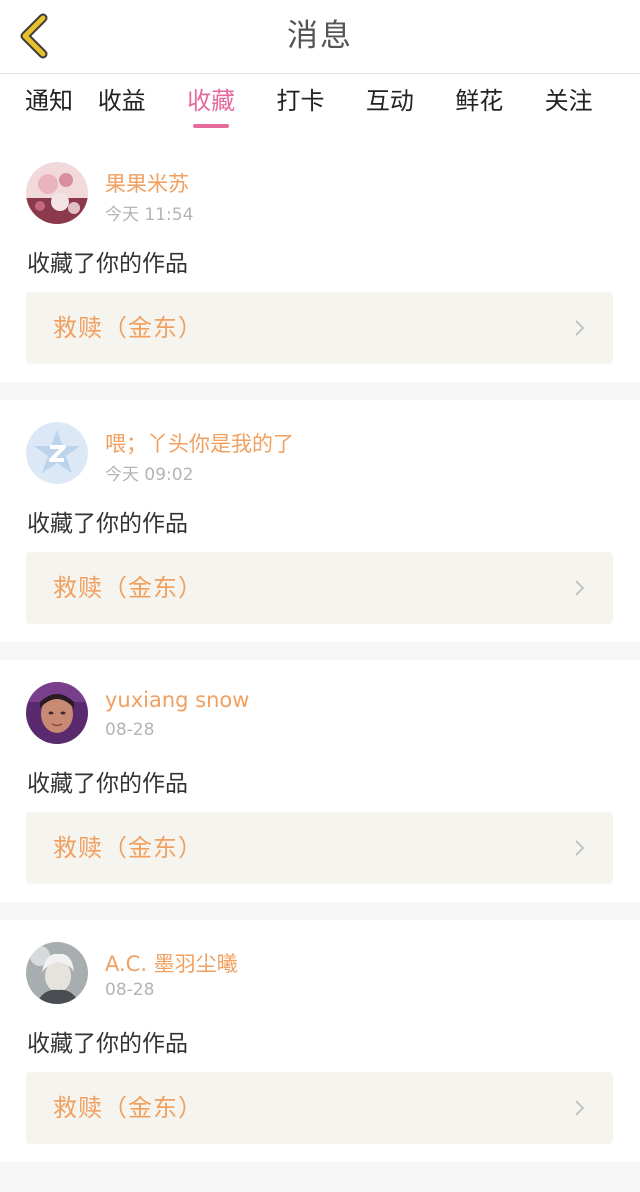 The image size is (640, 1192). I want to click on active-tab-indicator, so click(211, 126).